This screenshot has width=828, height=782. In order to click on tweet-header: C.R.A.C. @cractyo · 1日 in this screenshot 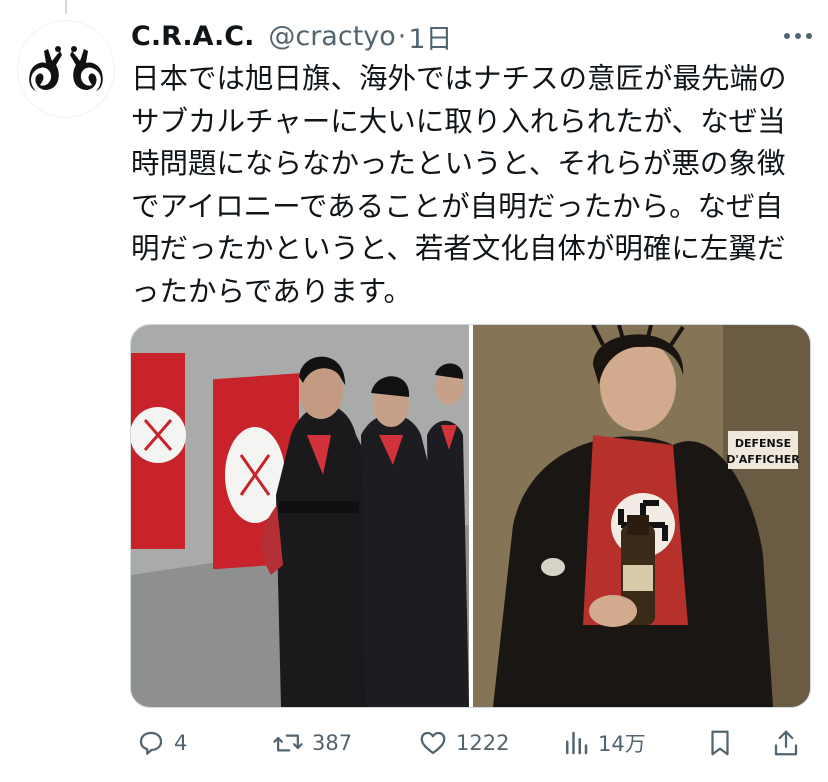, I will do `click(292, 36)`.